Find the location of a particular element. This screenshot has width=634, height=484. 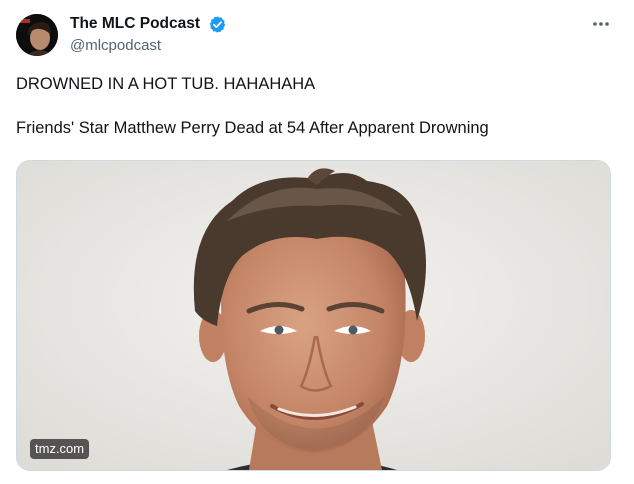

verified-badge-icon is located at coordinates (217, 24).